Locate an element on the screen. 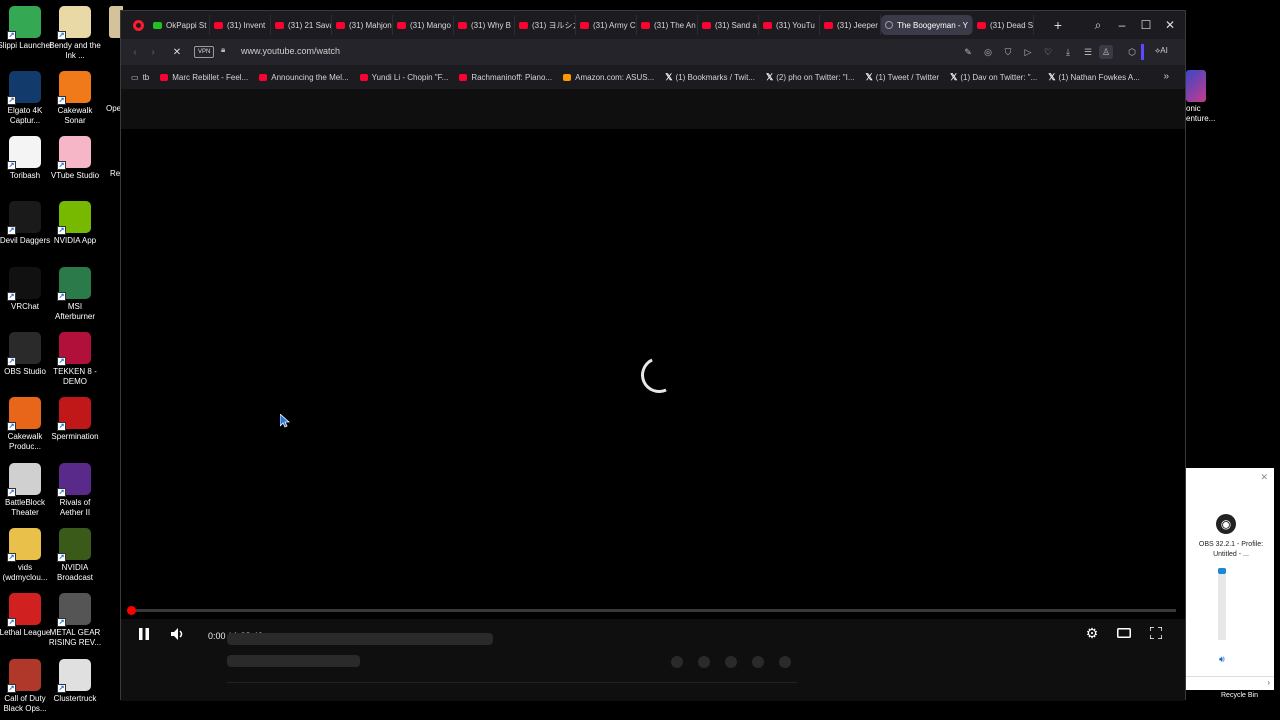 The width and height of the screenshot is (1280, 720). desktop-shortcut: ↗ NVIDIA App is located at coordinates (75, 223).